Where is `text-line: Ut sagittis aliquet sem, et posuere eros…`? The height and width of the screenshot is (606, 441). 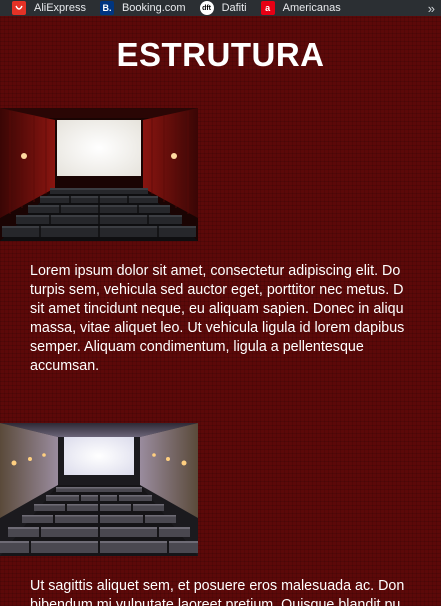 text-line: Ut sagittis aliquet sem, et posuere eros… is located at coordinates (217, 586).